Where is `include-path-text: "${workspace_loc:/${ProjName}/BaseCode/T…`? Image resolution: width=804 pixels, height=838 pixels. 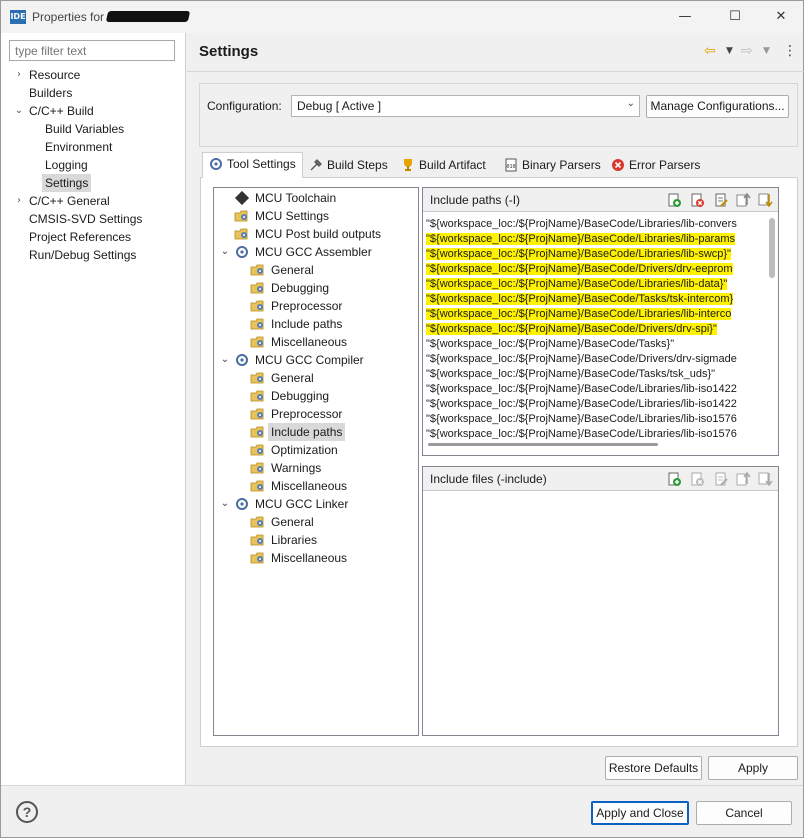 include-path-text: "${workspace_loc:/${ProjName}/BaseCode/T… is located at coordinates (580, 299).